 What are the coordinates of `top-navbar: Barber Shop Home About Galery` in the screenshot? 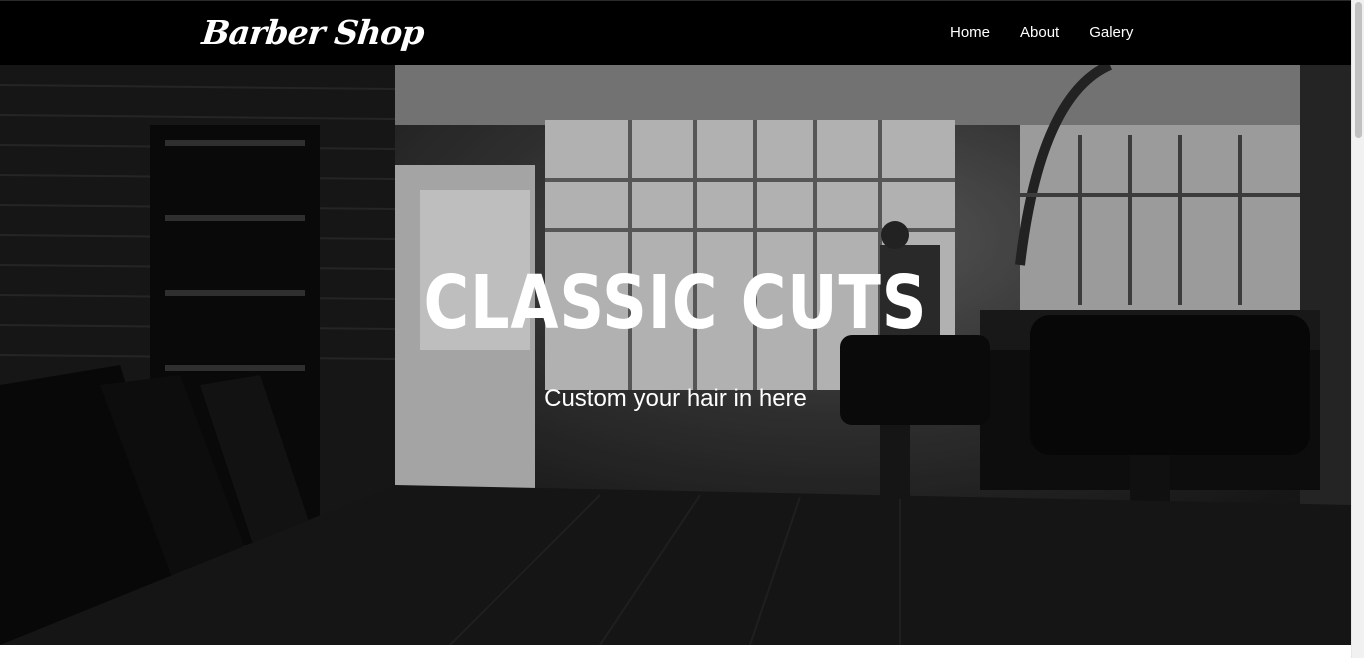 It's located at (675, 32).